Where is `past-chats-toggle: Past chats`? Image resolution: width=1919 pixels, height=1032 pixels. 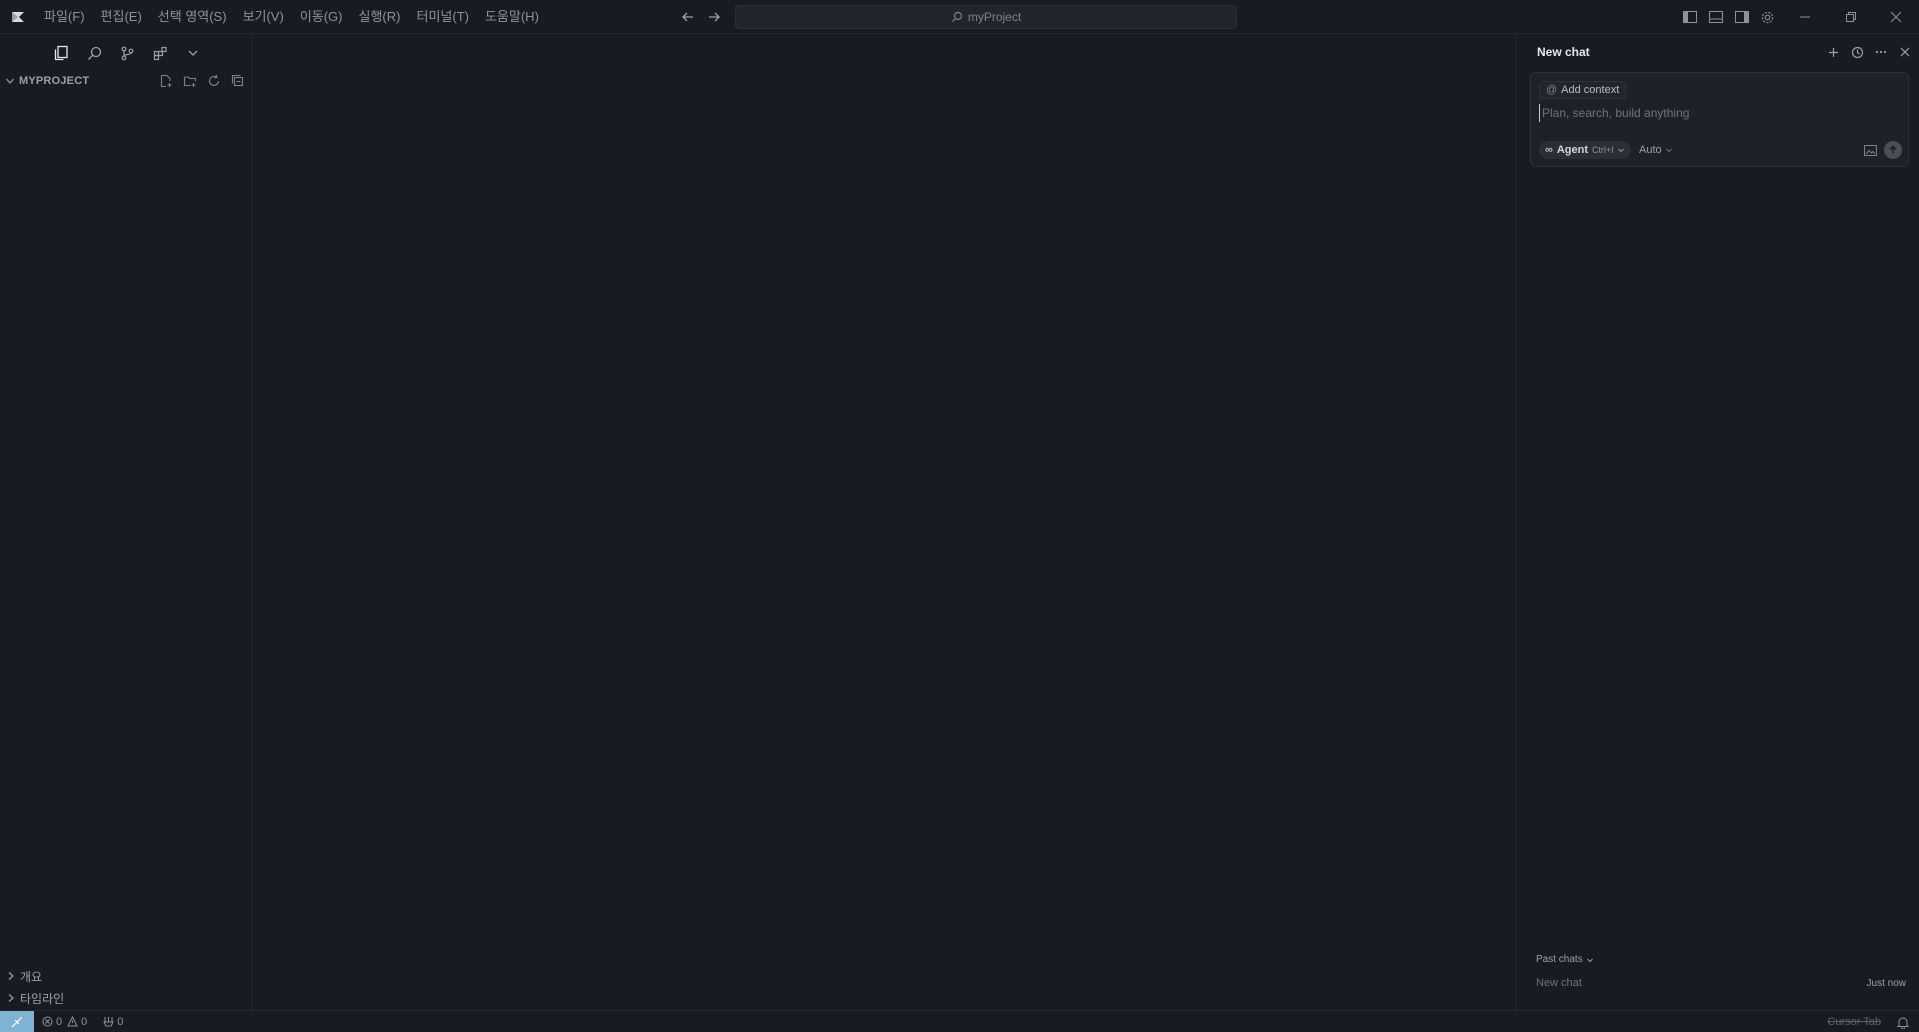 past-chats-toggle: Past chats is located at coordinates (1565, 959).